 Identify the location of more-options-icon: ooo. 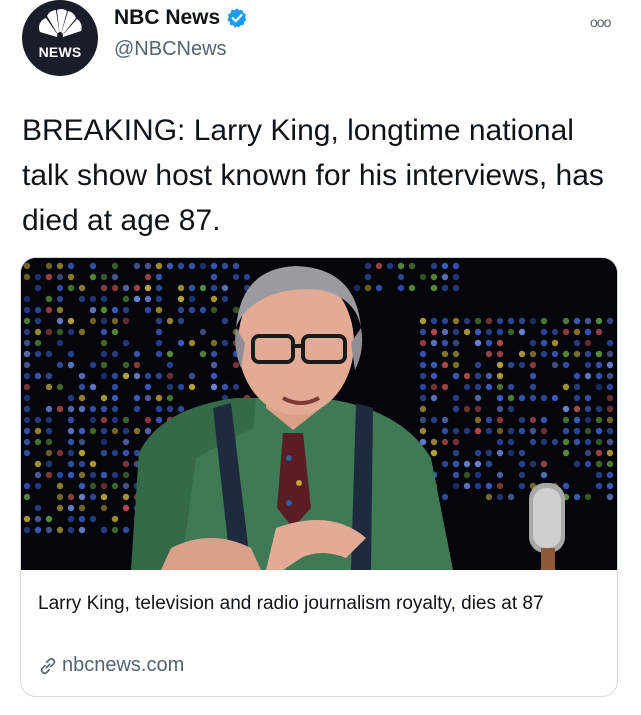
(600, 22).